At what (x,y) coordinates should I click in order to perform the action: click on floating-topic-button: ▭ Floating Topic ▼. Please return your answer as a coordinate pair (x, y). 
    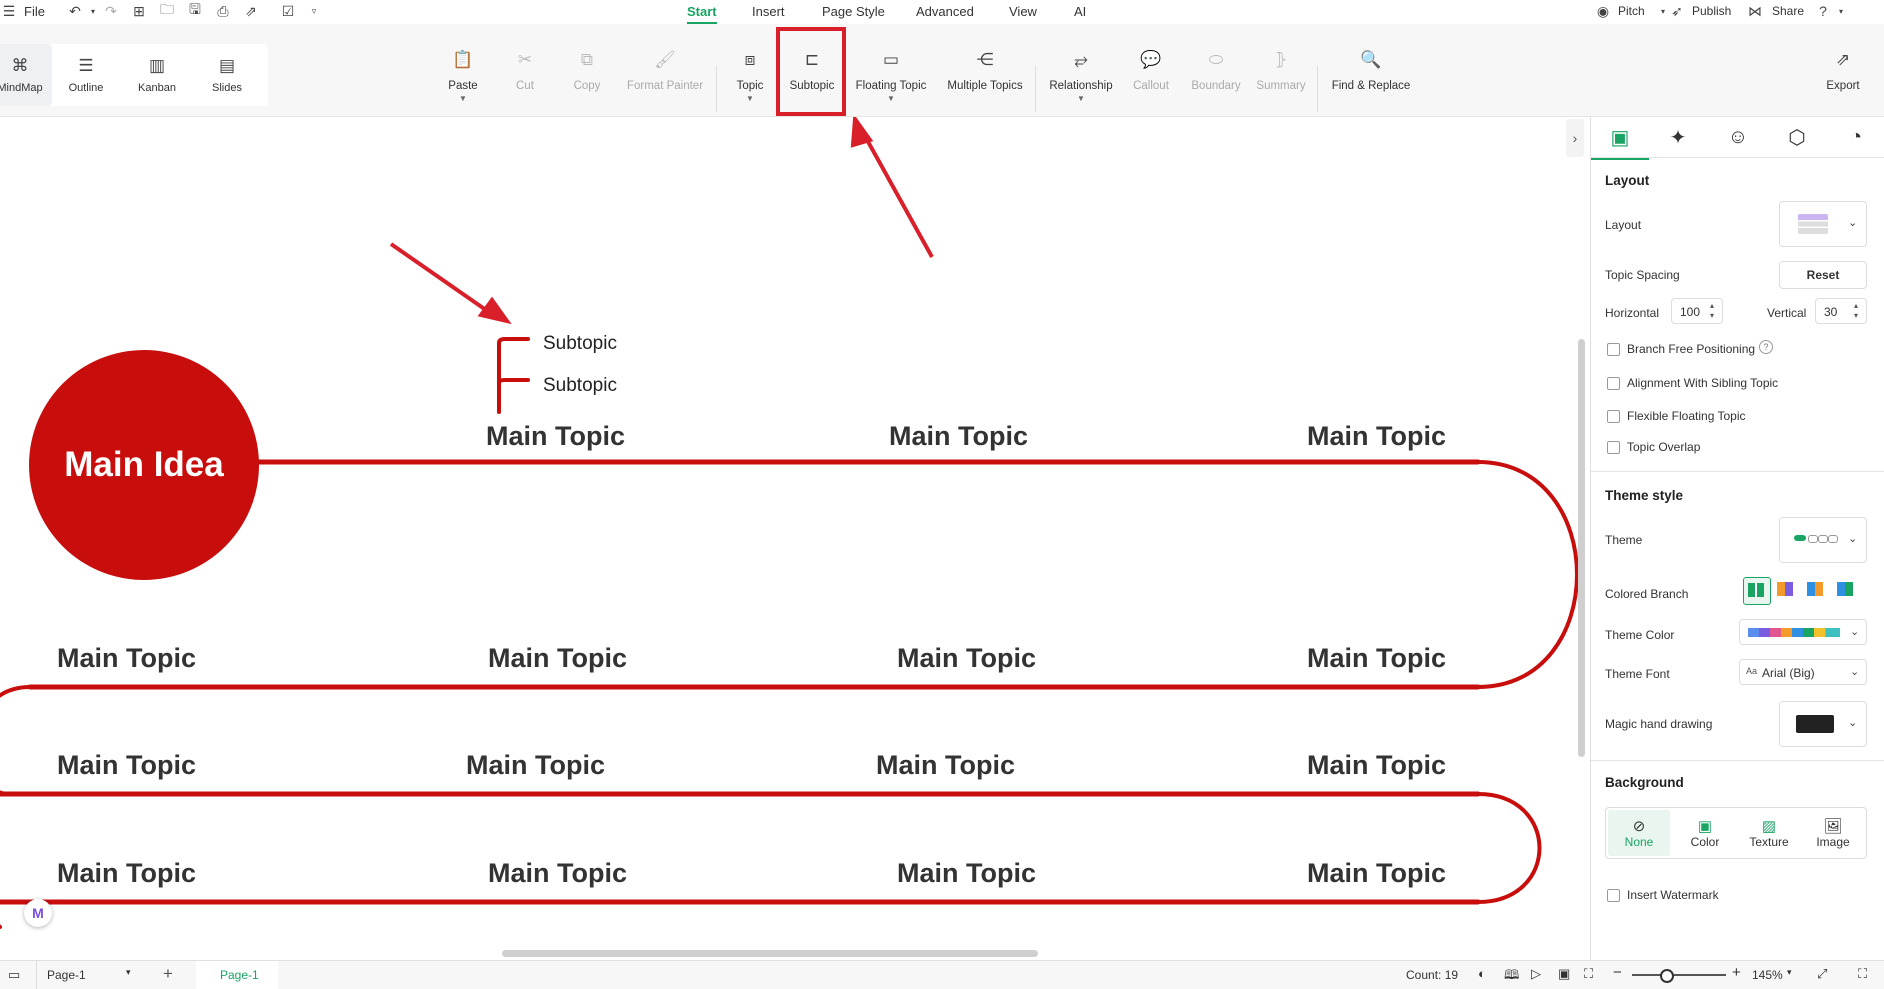
    Looking at the image, I should click on (891, 84).